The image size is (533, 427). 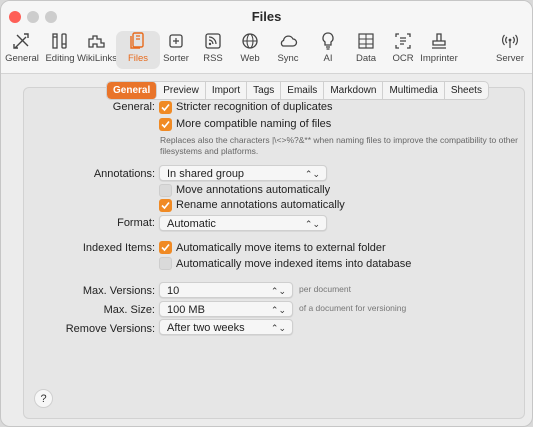 I want to click on imprinter-icon, so click(x=439, y=41).